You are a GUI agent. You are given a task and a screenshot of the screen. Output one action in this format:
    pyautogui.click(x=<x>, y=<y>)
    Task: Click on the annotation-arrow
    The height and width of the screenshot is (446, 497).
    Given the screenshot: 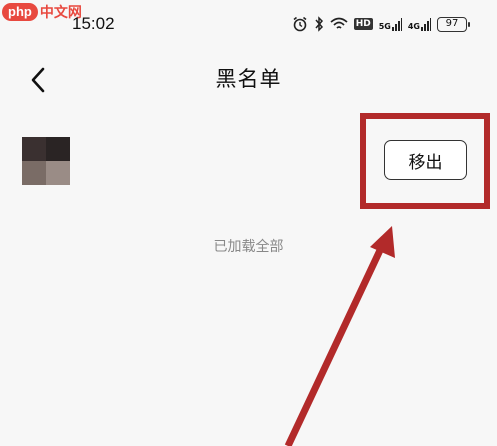 What is the action you would take?
    pyautogui.click(x=339, y=336)
    